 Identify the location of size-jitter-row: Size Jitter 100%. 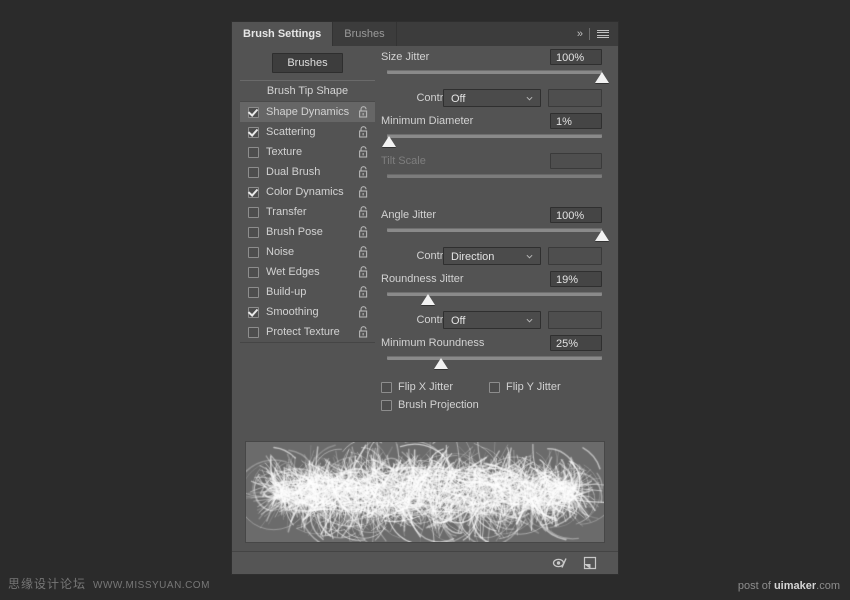
(495, 57).